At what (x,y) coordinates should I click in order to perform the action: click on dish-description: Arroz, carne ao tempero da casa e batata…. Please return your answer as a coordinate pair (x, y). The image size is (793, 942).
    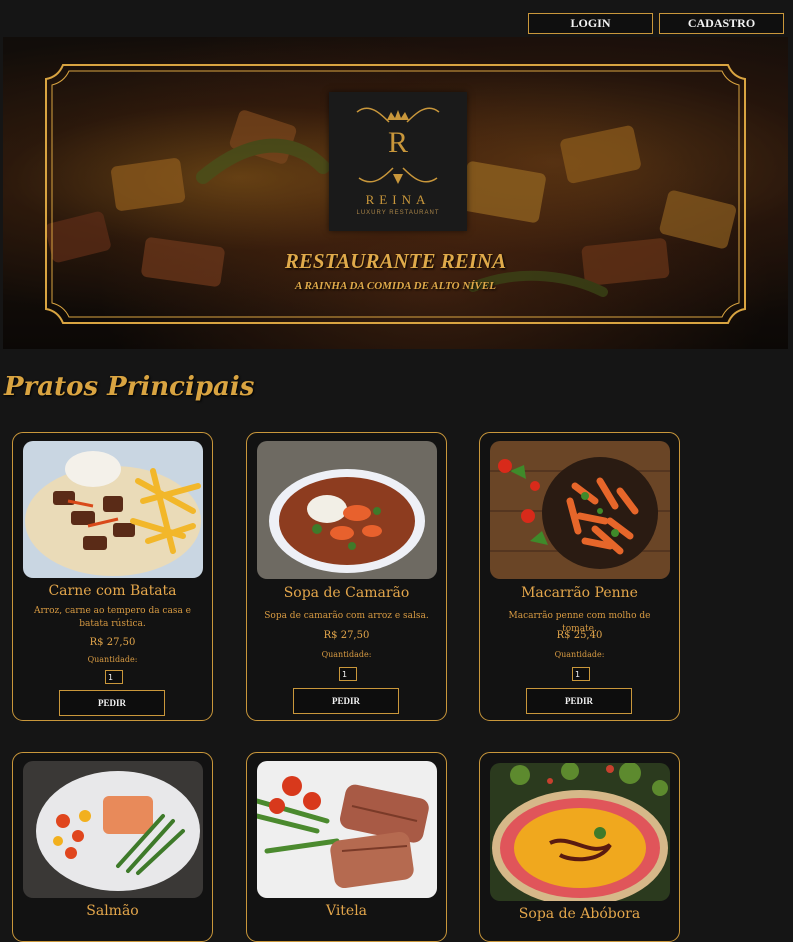
    Looking at the image, I should click on (112, 617).